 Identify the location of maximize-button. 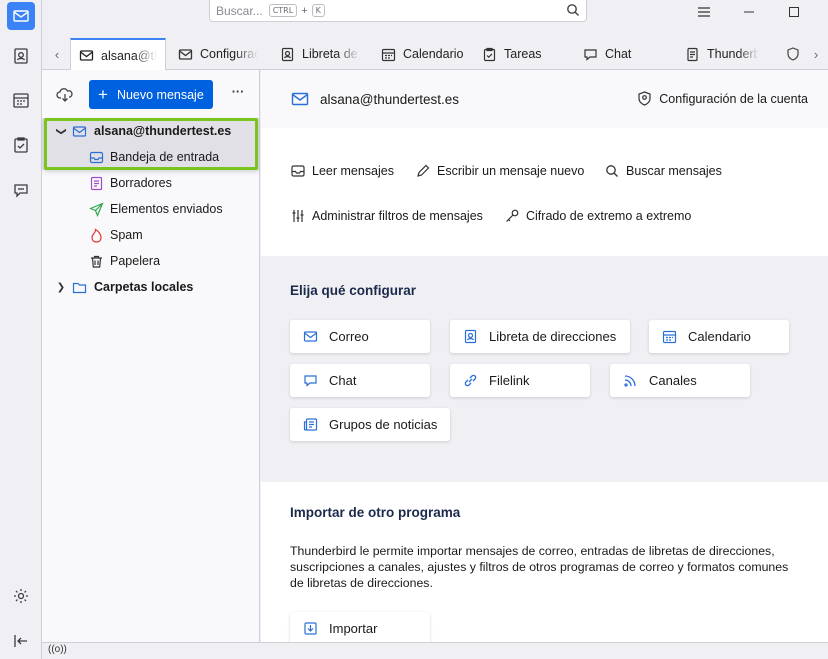
(794, 12).